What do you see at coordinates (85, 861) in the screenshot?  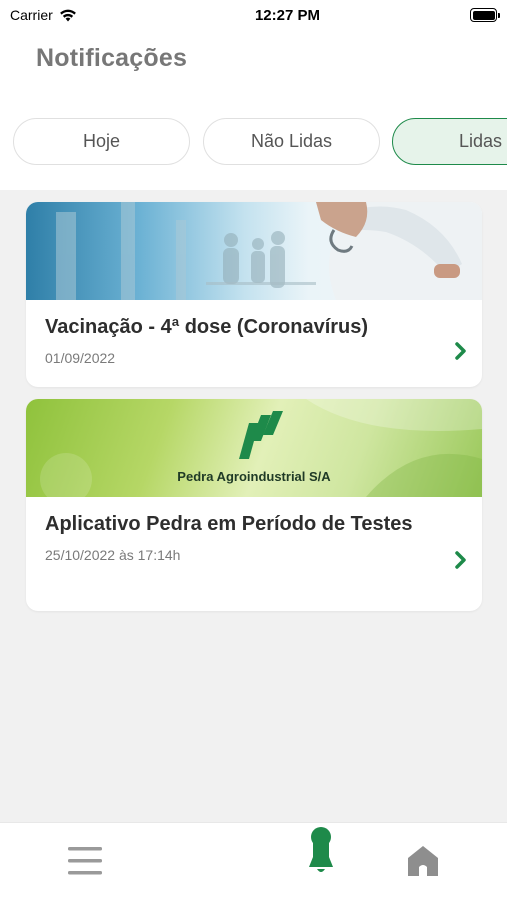 I see `menu-icon` at bounding box center [85, 861].